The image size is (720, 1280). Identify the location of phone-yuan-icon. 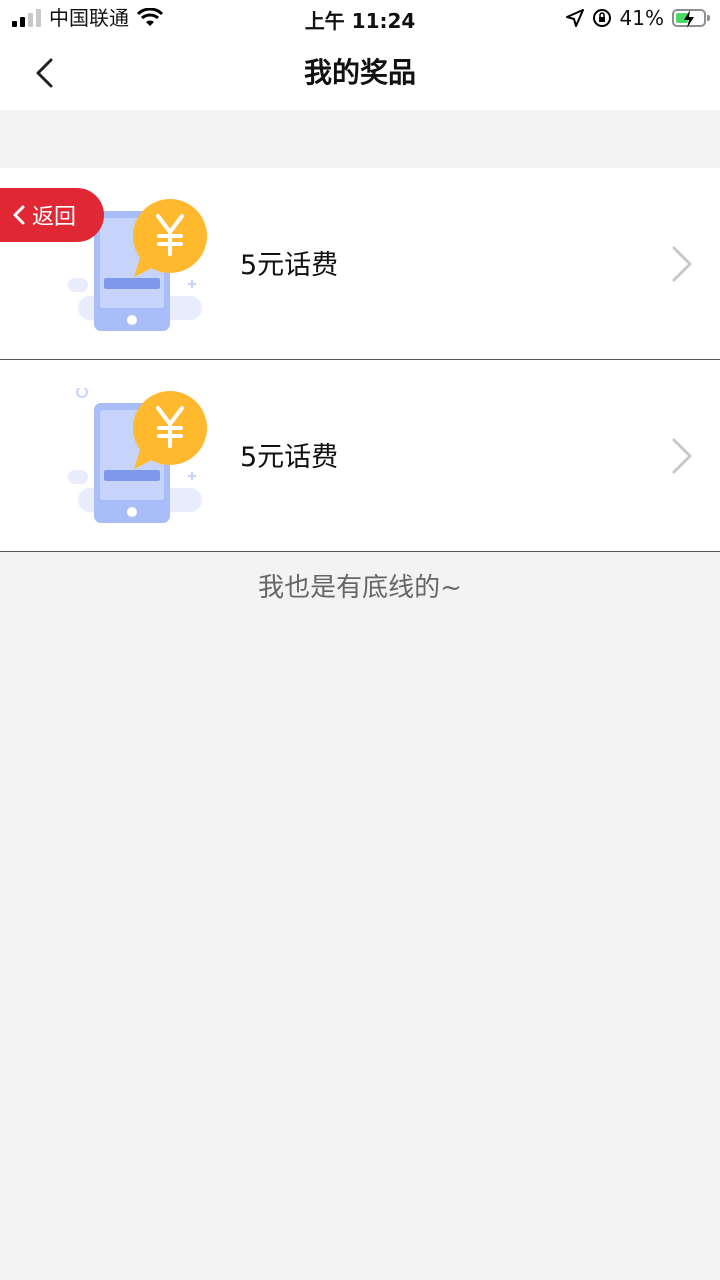
(137, 455).